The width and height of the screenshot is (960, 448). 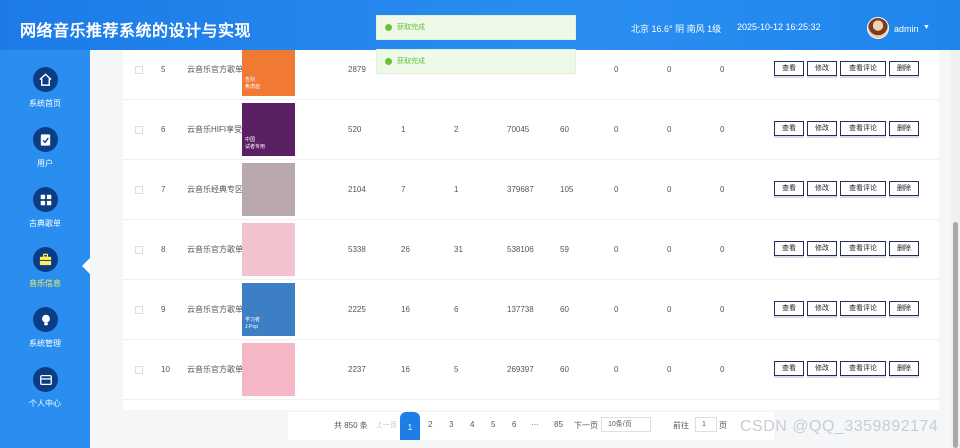 What do you see at coordinates (906, 29) in the screenshot?
I see `username: admin` at bounding box center [906, 29].